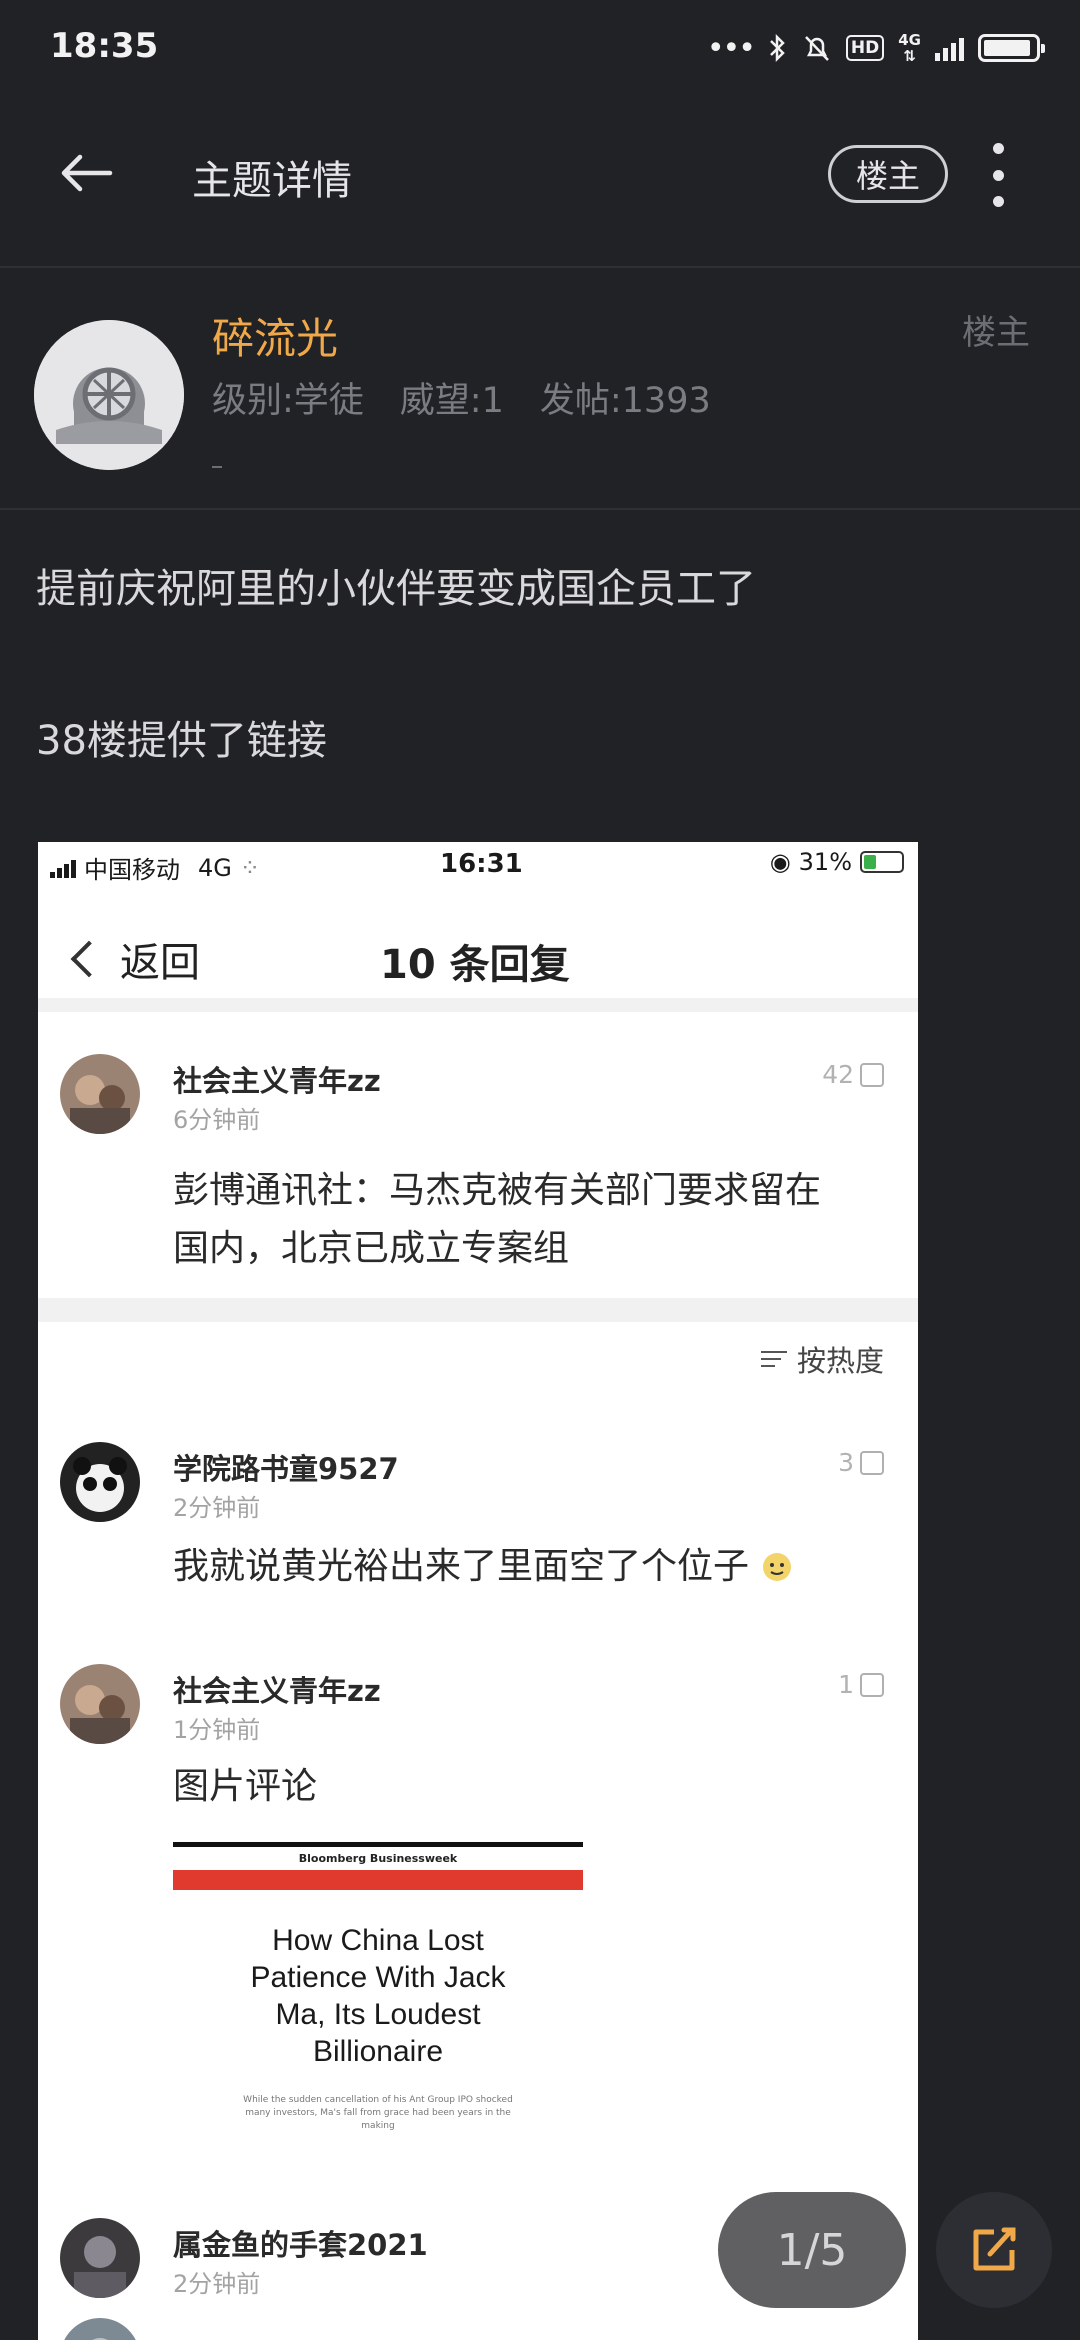  I want to click on embedded-battery-percent: 31%, so click(825, 862).